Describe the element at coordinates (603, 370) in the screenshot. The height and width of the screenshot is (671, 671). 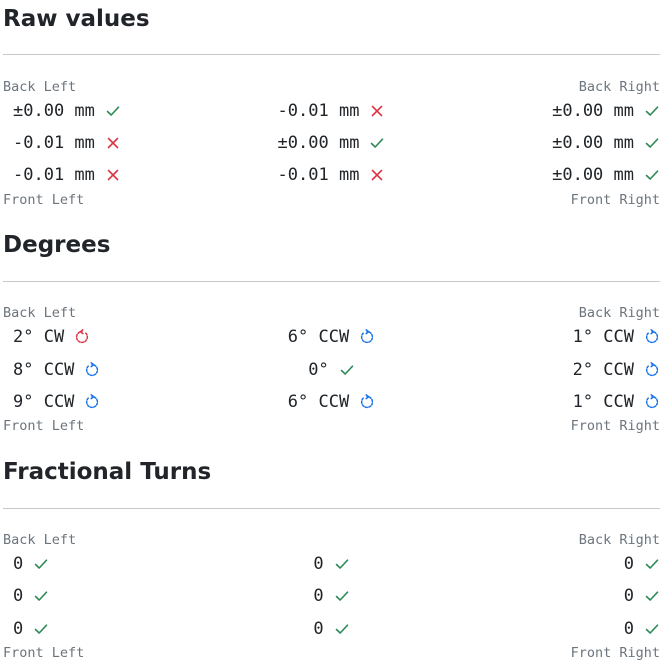
I see `cell-value: 2° CCW` at that location.